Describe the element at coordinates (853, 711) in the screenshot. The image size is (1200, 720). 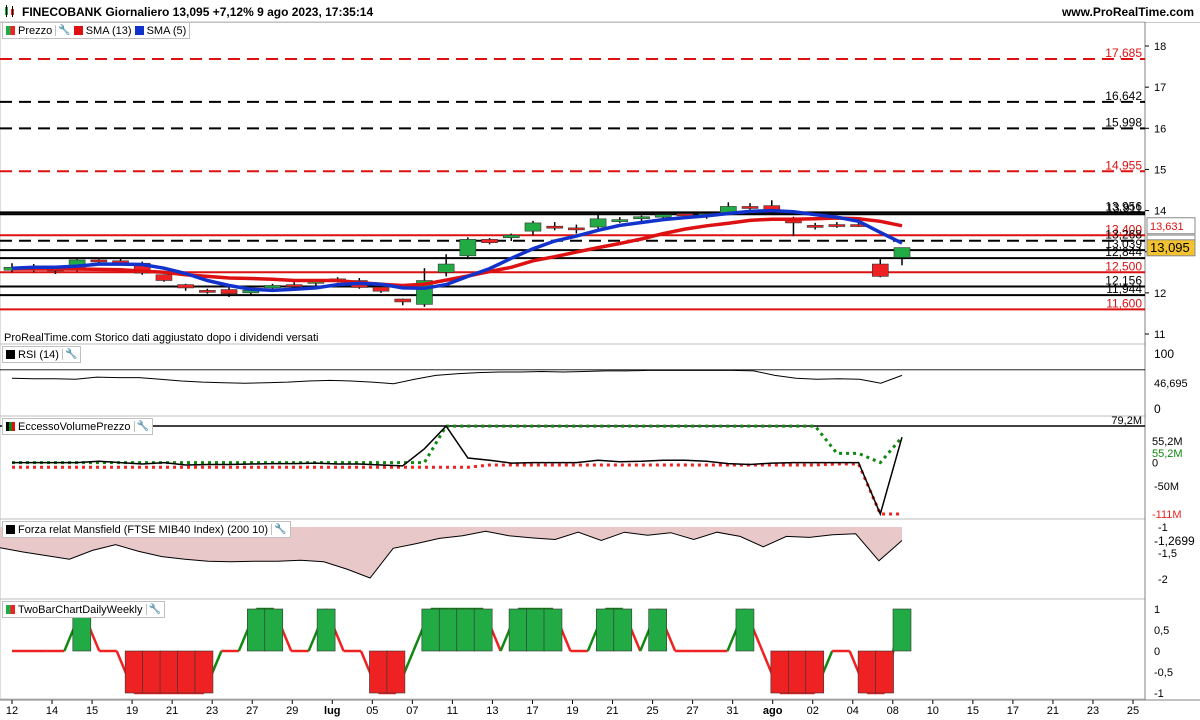
I see `x-tick-label: 04` at that location.